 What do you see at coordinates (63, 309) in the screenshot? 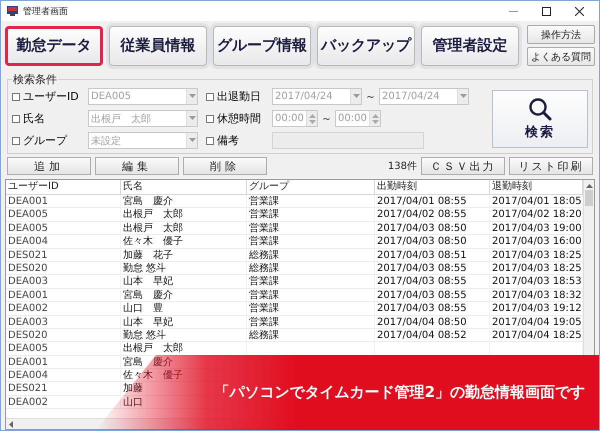
I see `table-cell: DEA002` at bounding box center [63, 309].